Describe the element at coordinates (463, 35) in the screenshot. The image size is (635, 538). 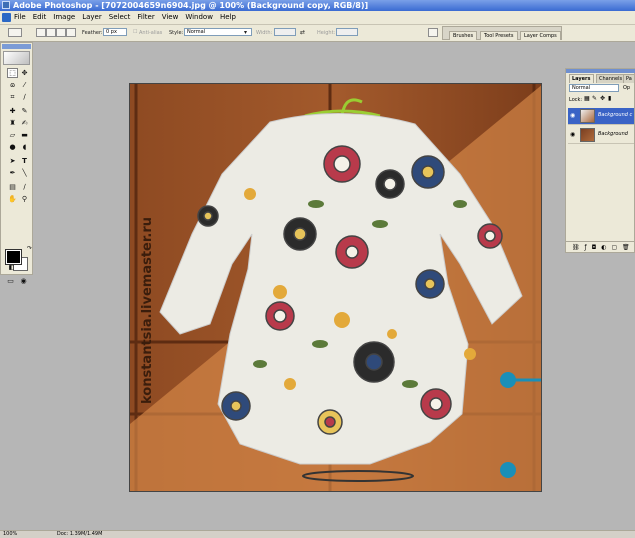
I see `tab-brushes: Brushes` at that location.